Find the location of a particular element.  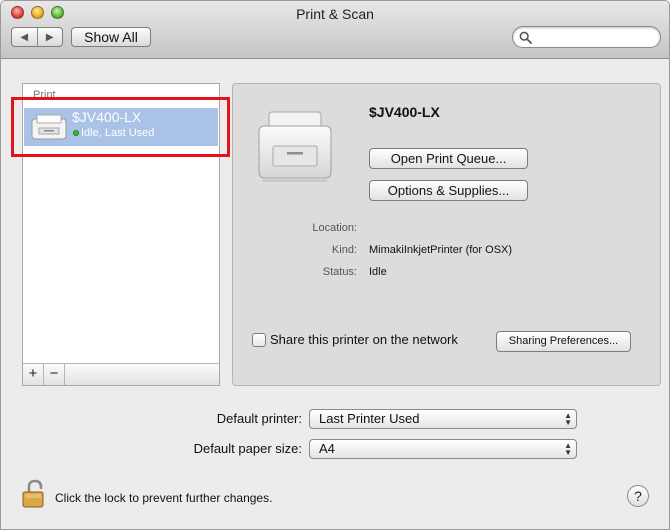

default-printer-label: Default printer: is located at coordinates (259, 418).